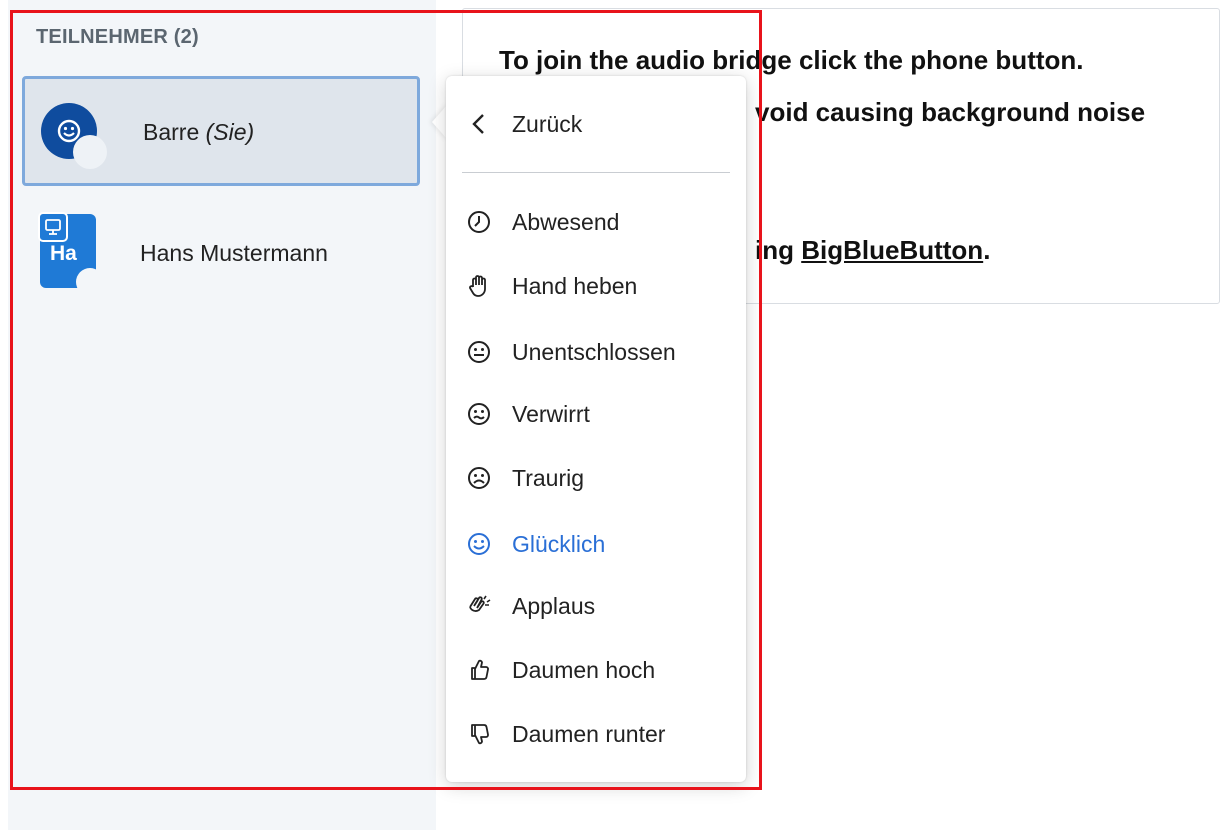 This screenshot has height=830, width=1231. I want to click on menu-item-thumbs-down: Daumen runter, so click(597, 734).